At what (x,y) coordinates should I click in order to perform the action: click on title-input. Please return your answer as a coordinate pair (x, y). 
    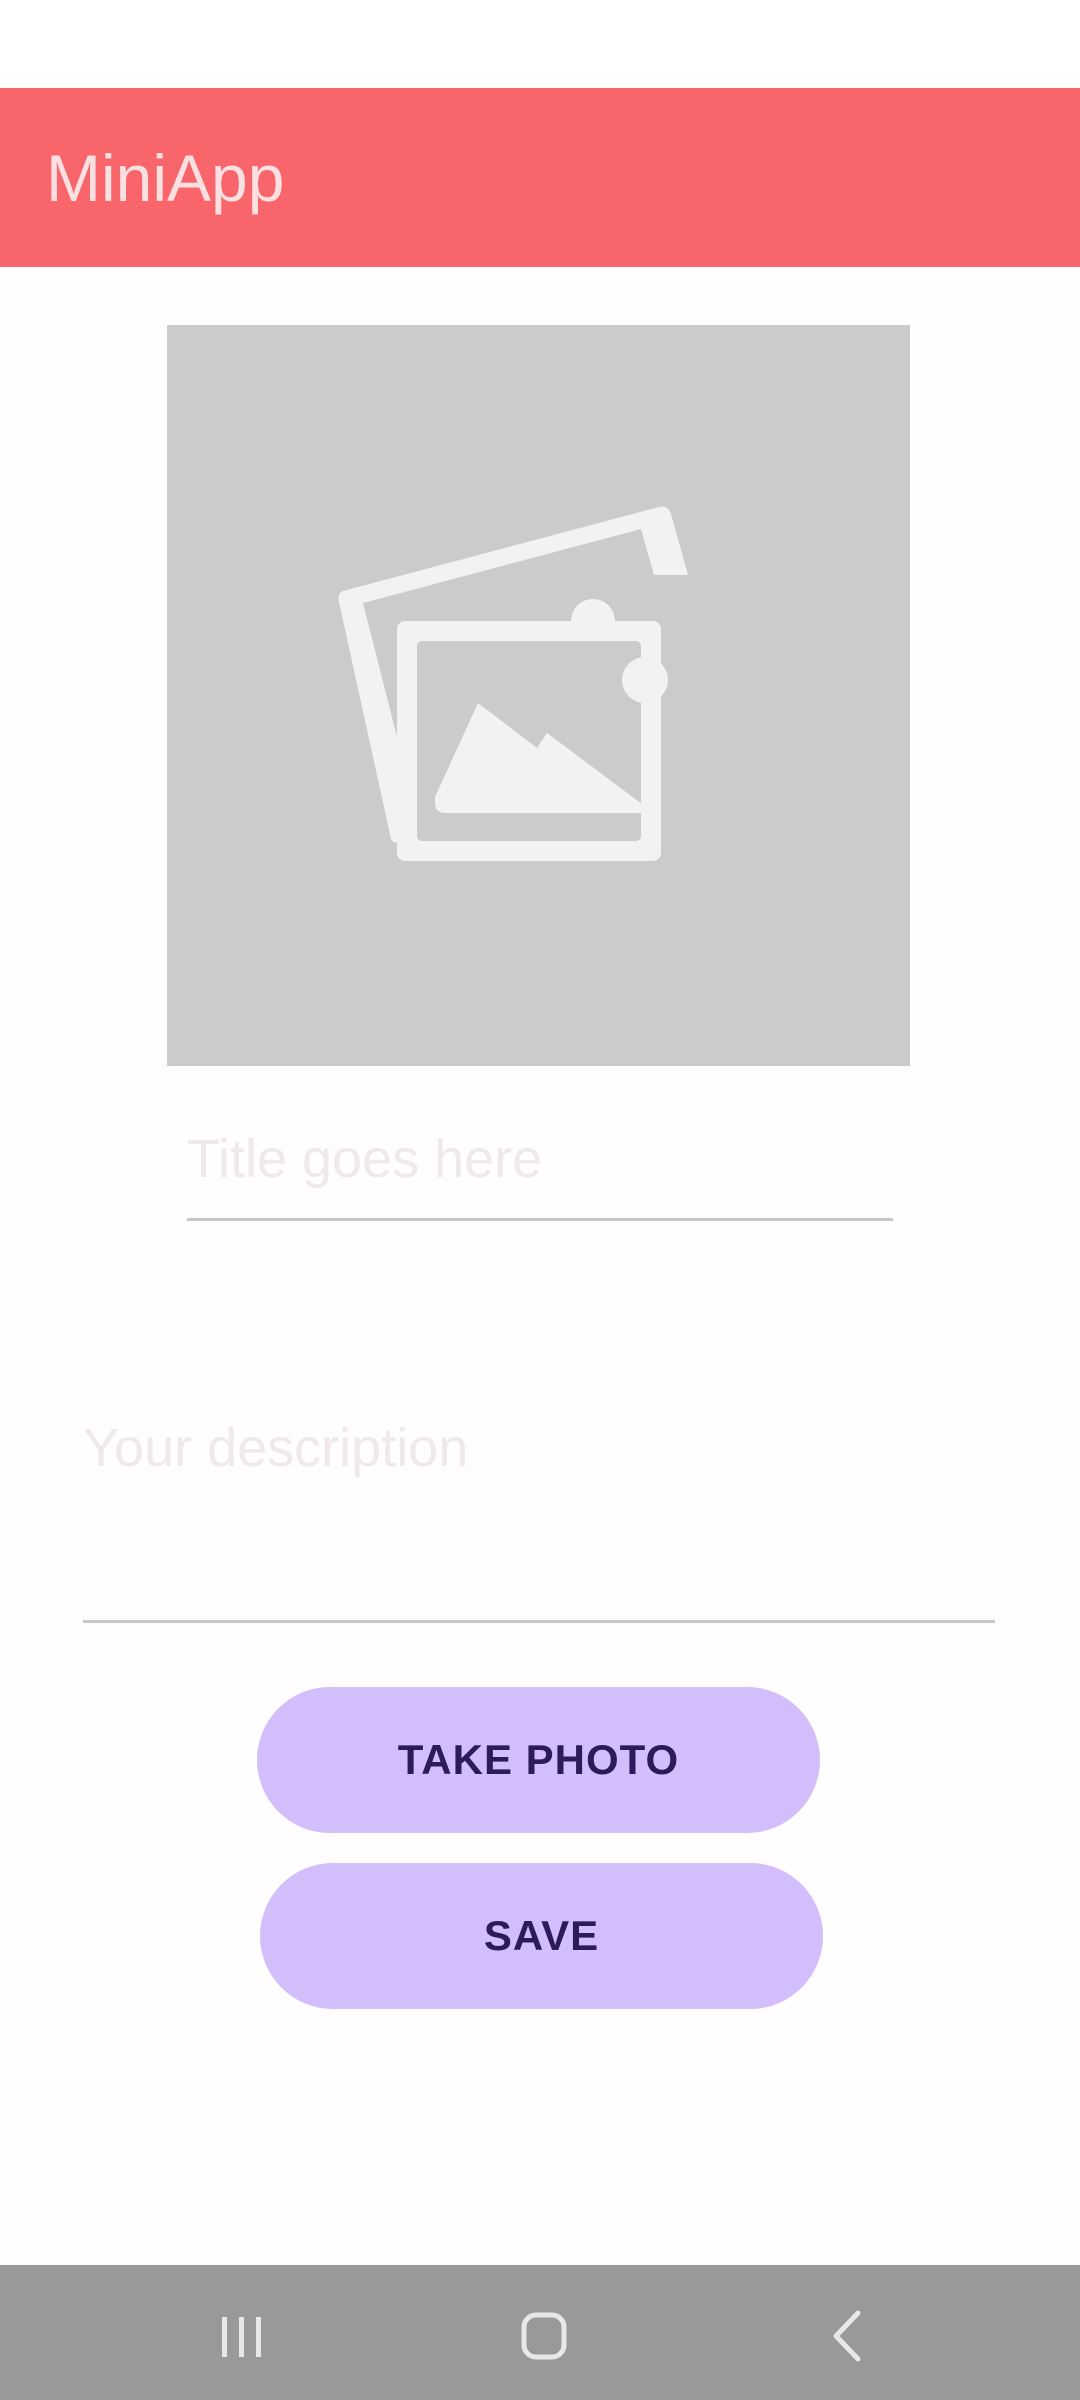
    Looking at the image, I should click on (540, 1160).